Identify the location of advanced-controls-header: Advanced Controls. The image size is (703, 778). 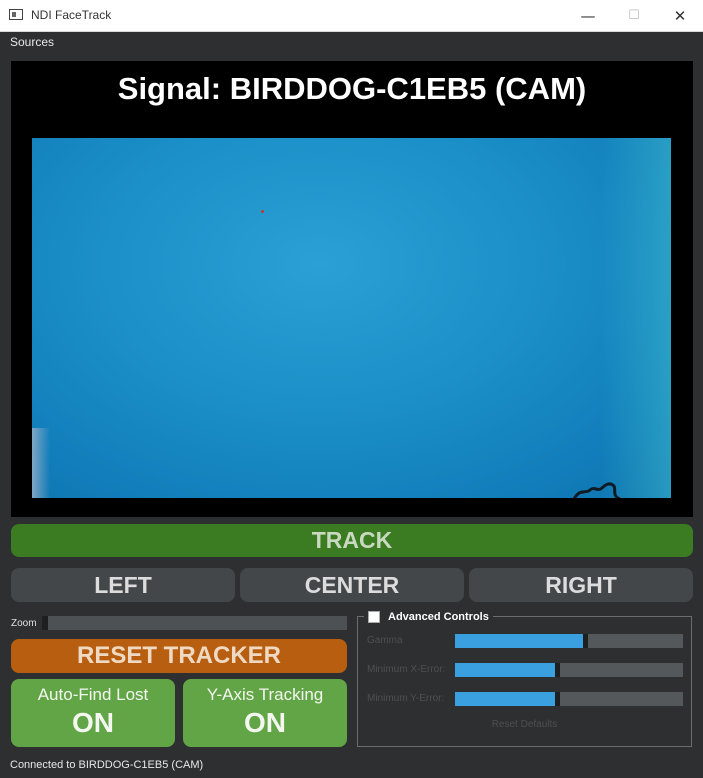
(428, 617).